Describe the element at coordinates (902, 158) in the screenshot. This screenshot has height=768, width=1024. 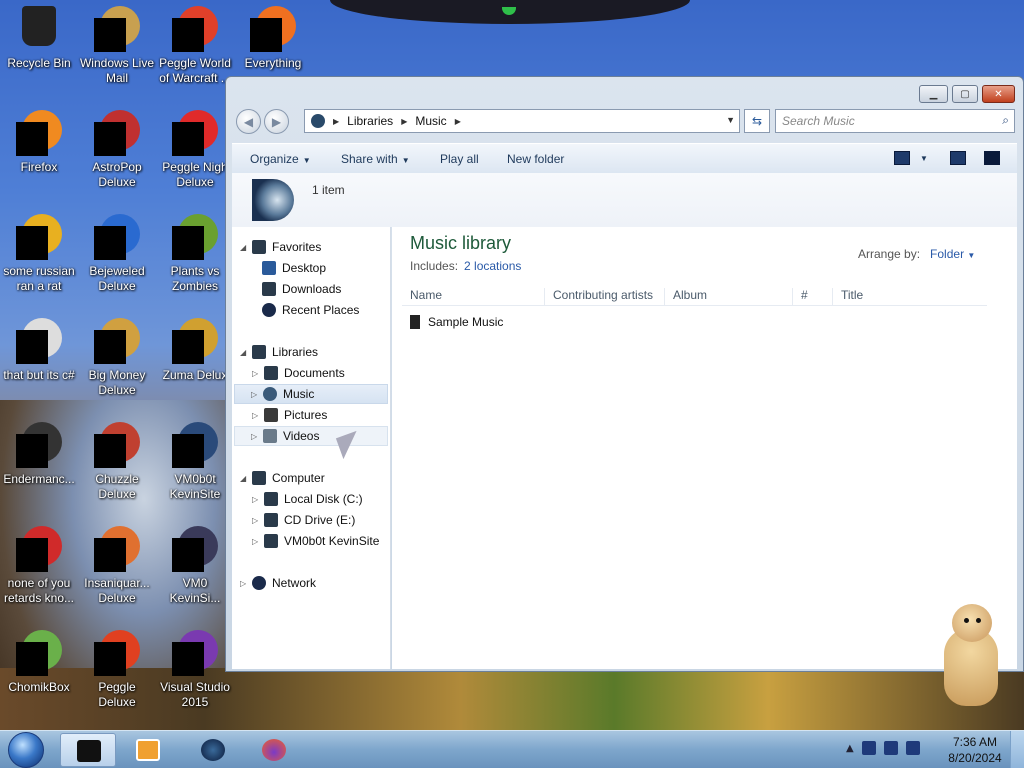
I see `change-view-icon` at that location.